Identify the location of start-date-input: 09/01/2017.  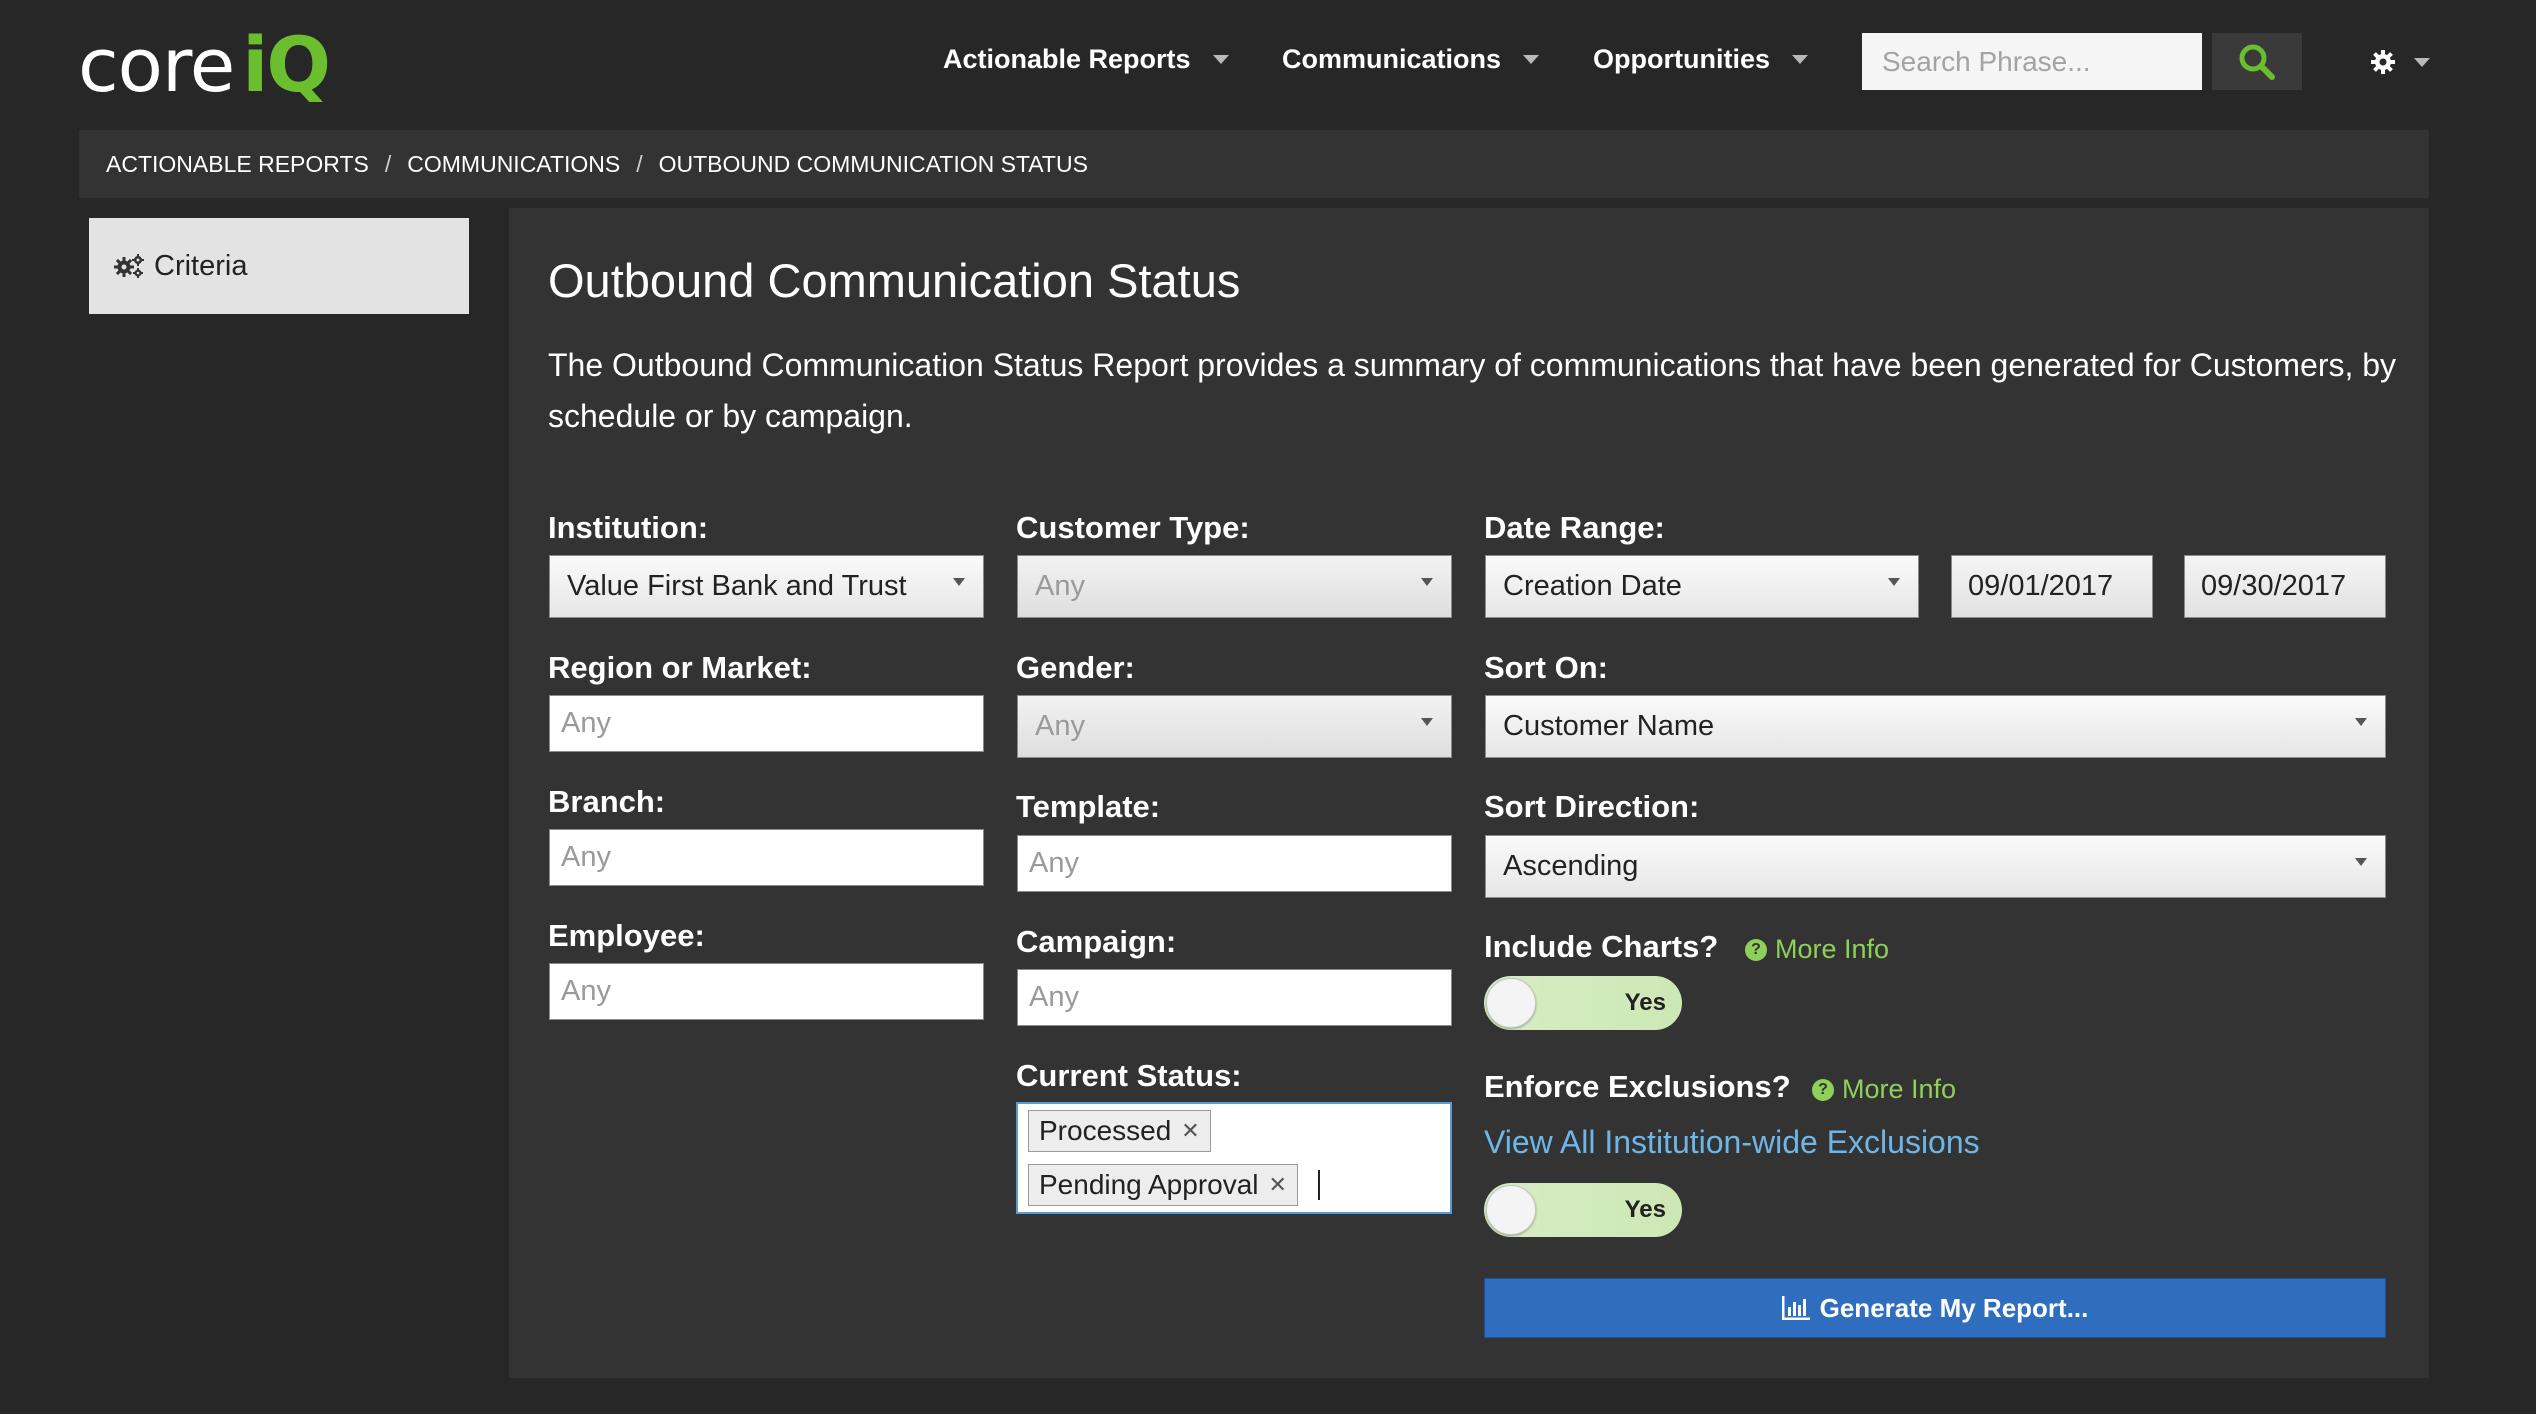
(2052, 586).